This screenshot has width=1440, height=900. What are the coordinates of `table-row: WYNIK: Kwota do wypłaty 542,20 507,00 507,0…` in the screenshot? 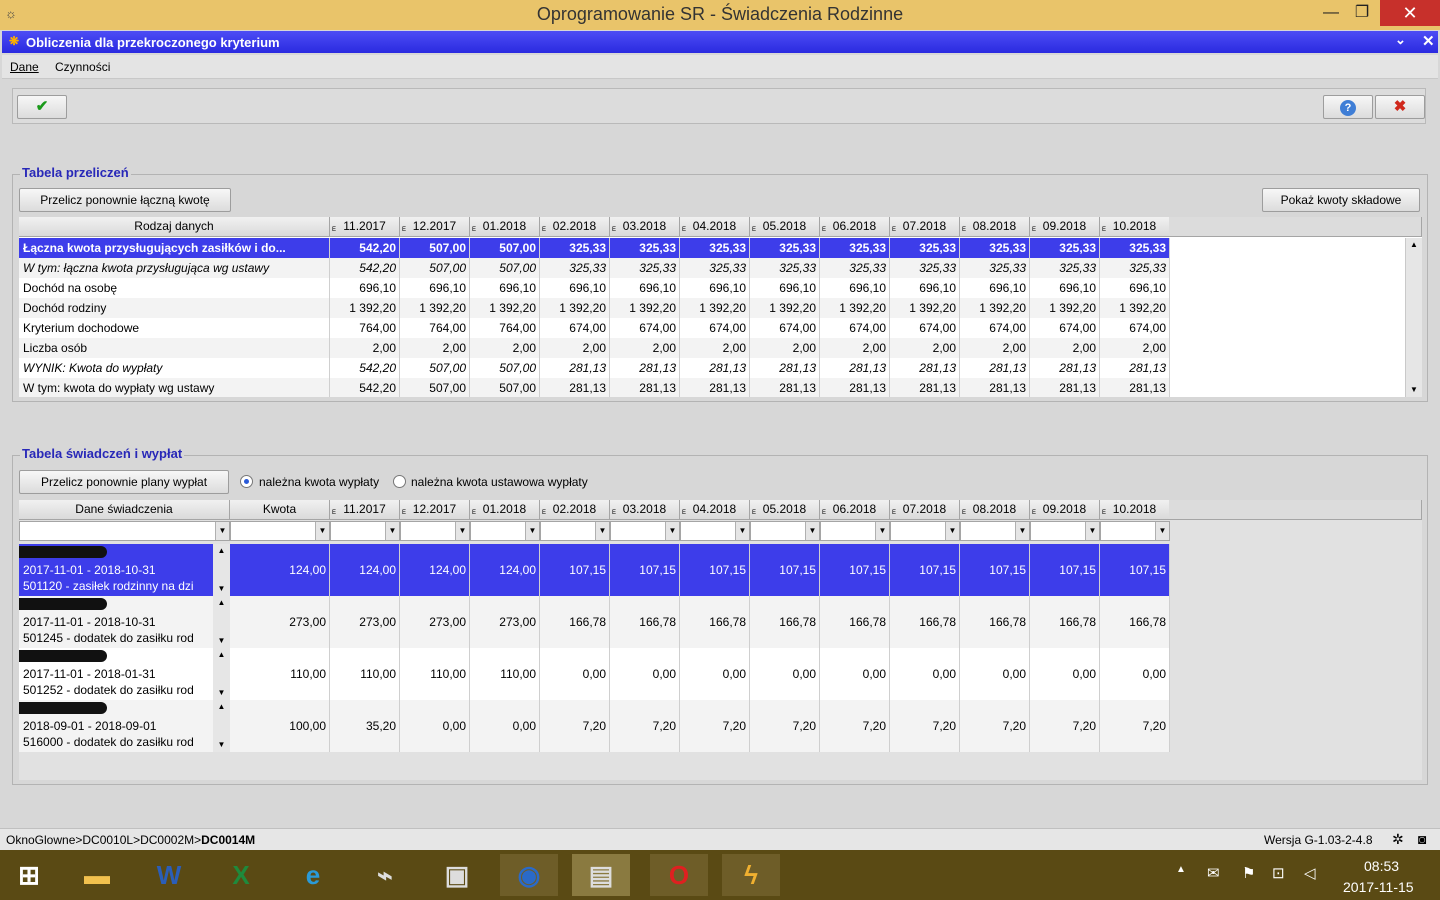 It's located at (594, 368).